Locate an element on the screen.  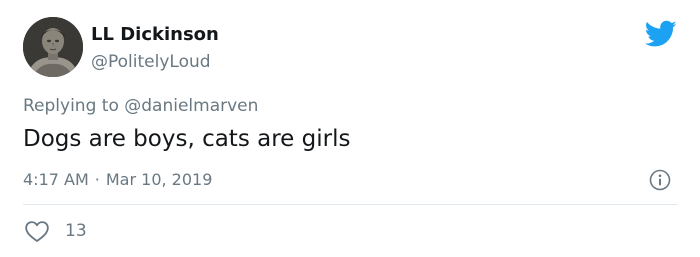
heart-icon is located at coordinates (37, 231).